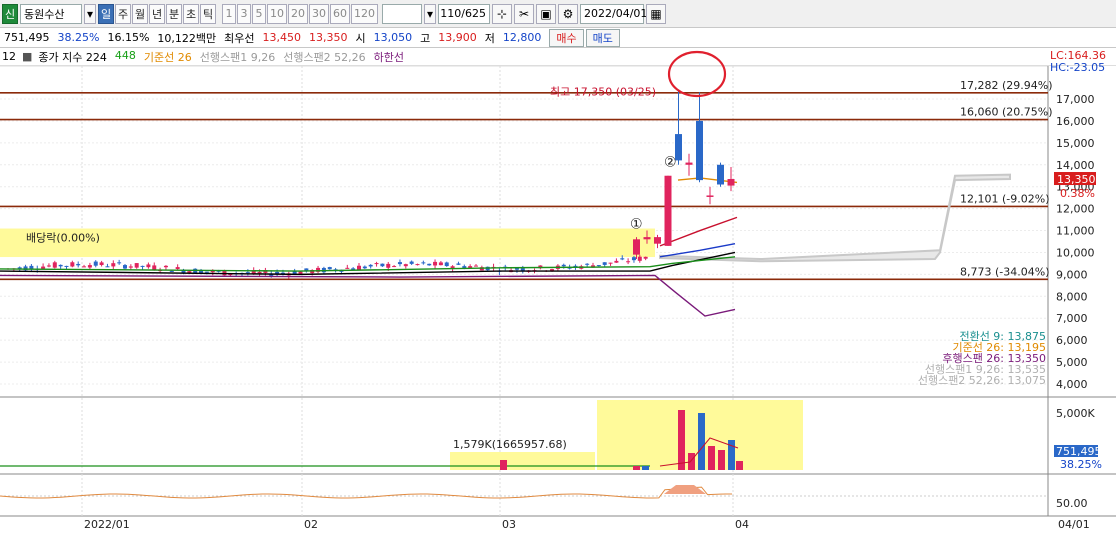  I want to click on price-axis-label: 11,000, so click(1075, 231).